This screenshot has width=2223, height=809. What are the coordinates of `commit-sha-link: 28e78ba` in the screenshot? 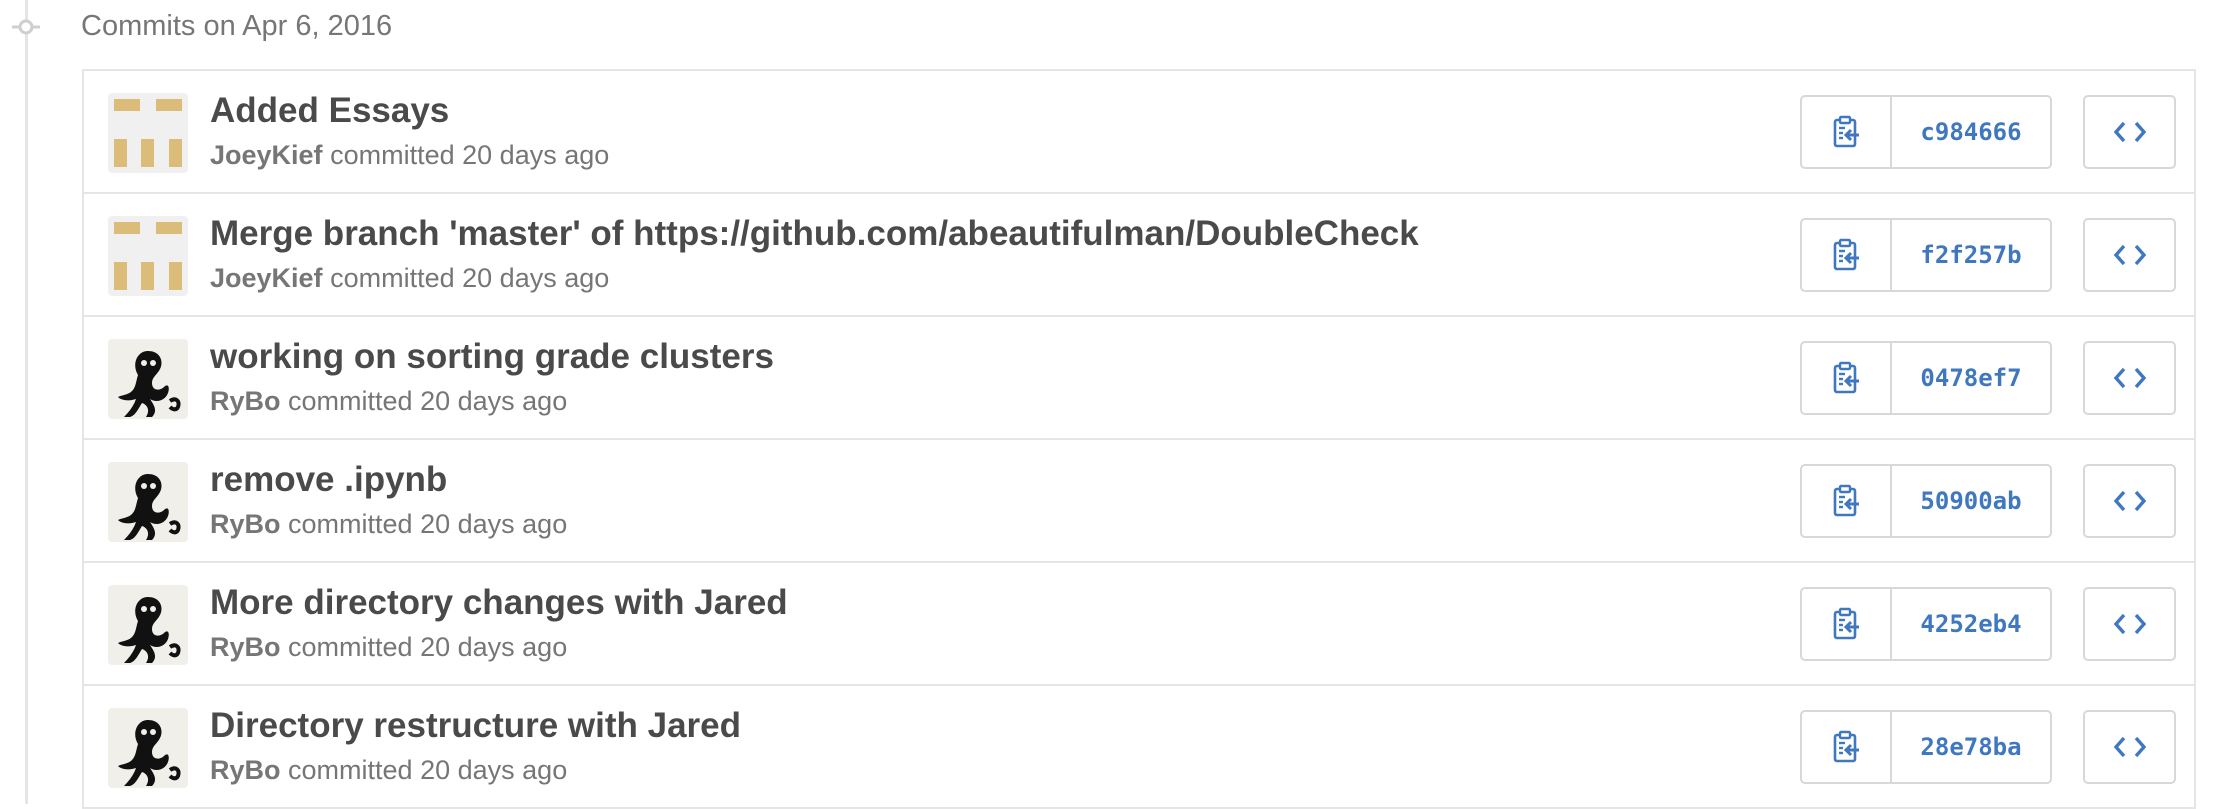 It's located at (1971, 747).